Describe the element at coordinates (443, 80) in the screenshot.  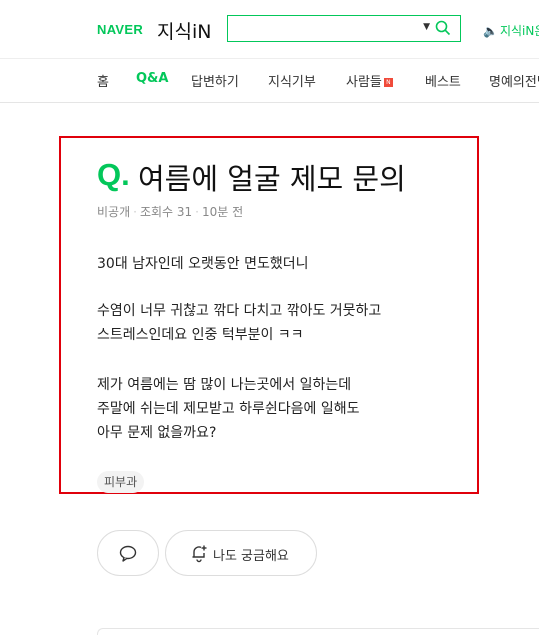
I see `nav-item-best: 베스트` at that location.